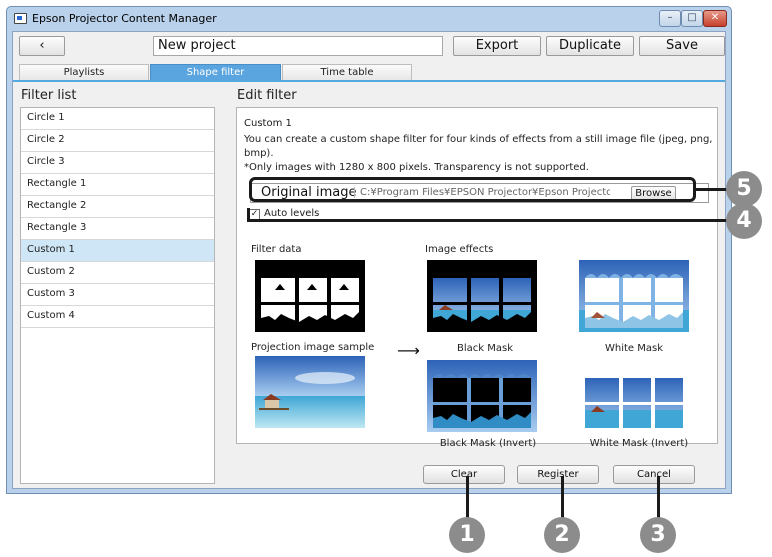 The width and height of the screenshot is (772, 557). Describe the element at coordinates (117, 273) in the screenshot. I see `filter-item-custom-2: Custom 2` at that location.